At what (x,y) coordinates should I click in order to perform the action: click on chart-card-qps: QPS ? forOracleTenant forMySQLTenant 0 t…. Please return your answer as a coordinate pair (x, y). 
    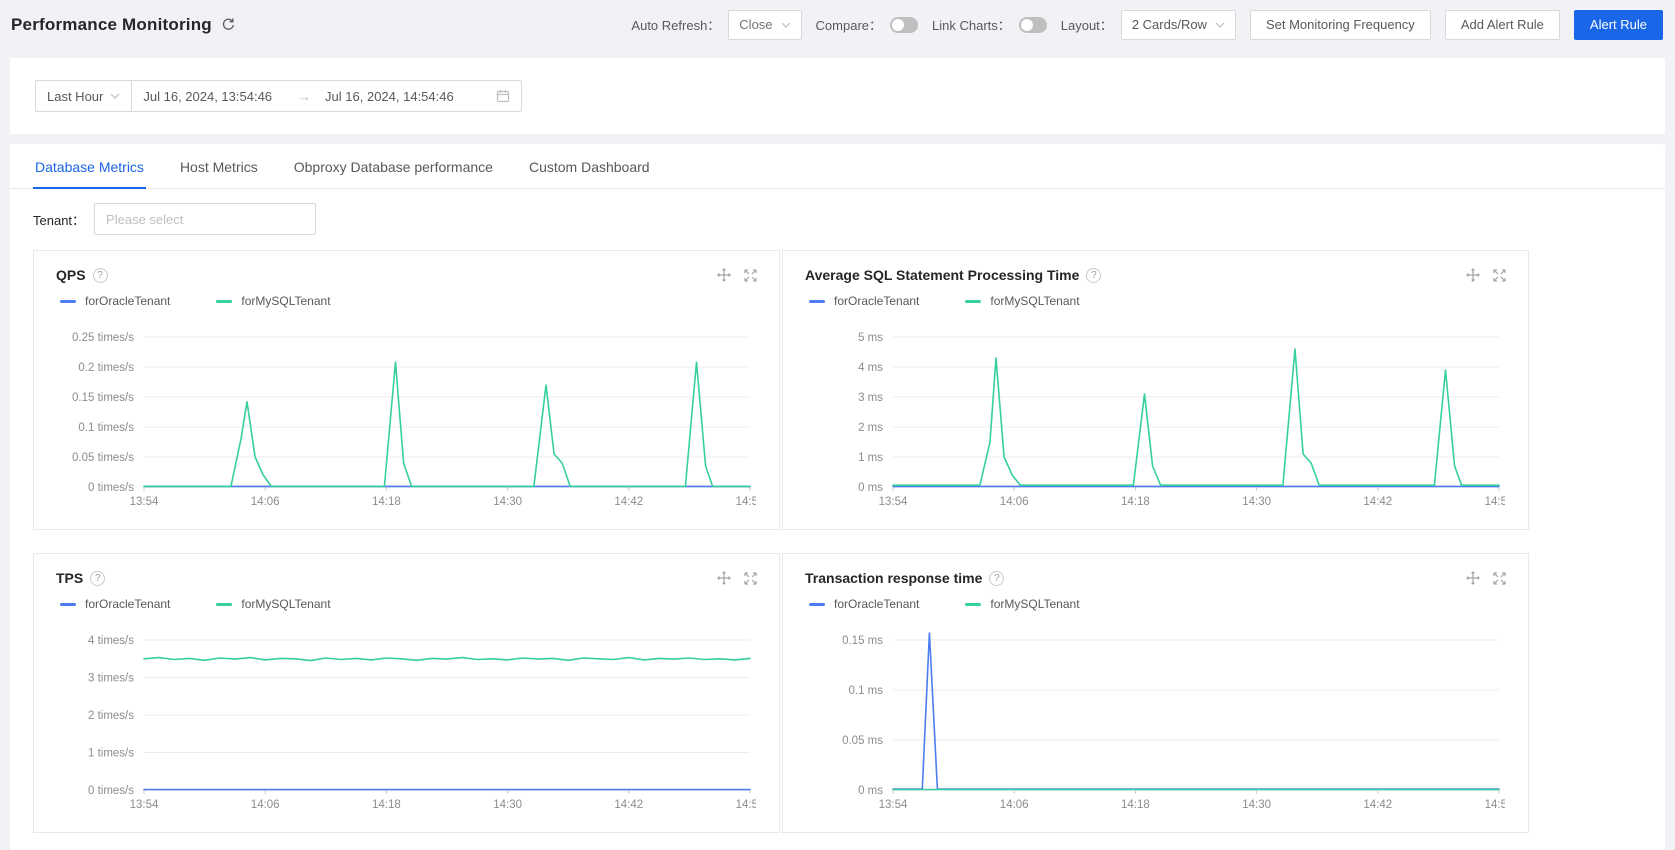
    Looking at the image, I should click on (406, 390).